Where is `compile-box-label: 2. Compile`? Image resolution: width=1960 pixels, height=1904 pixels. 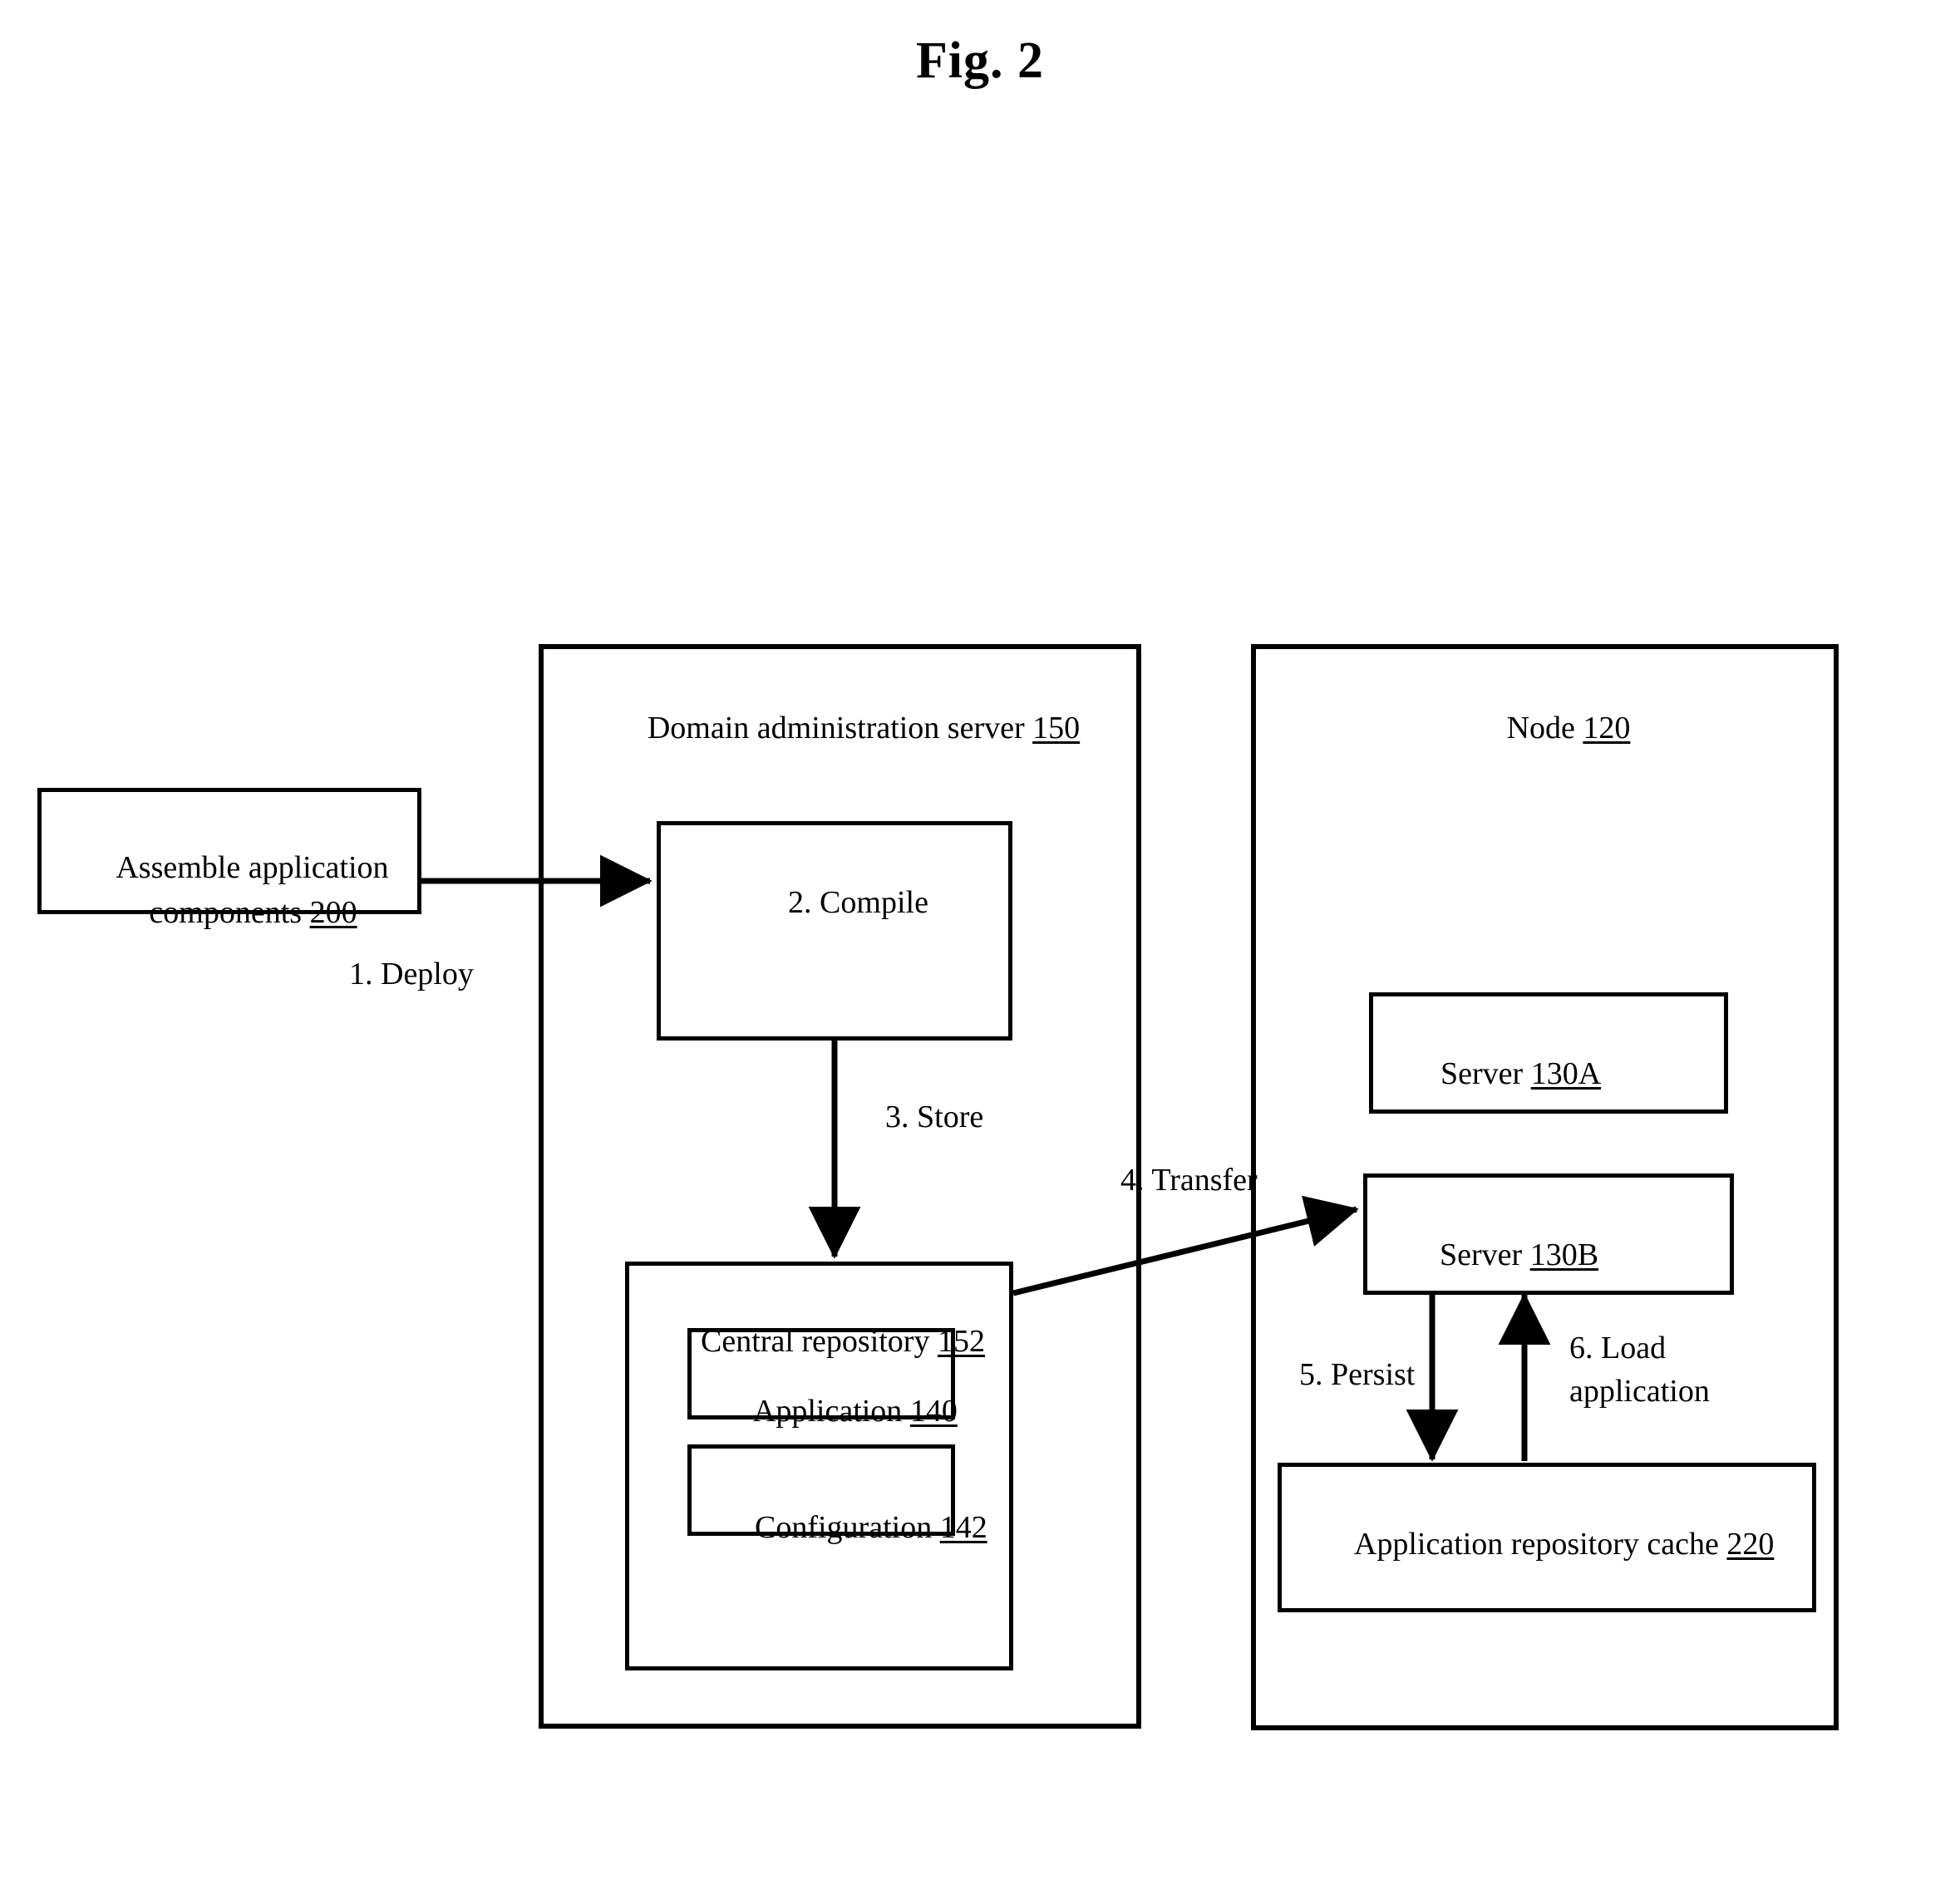 compile-box-label: 2. Compile is located at coordinates (858, 903).